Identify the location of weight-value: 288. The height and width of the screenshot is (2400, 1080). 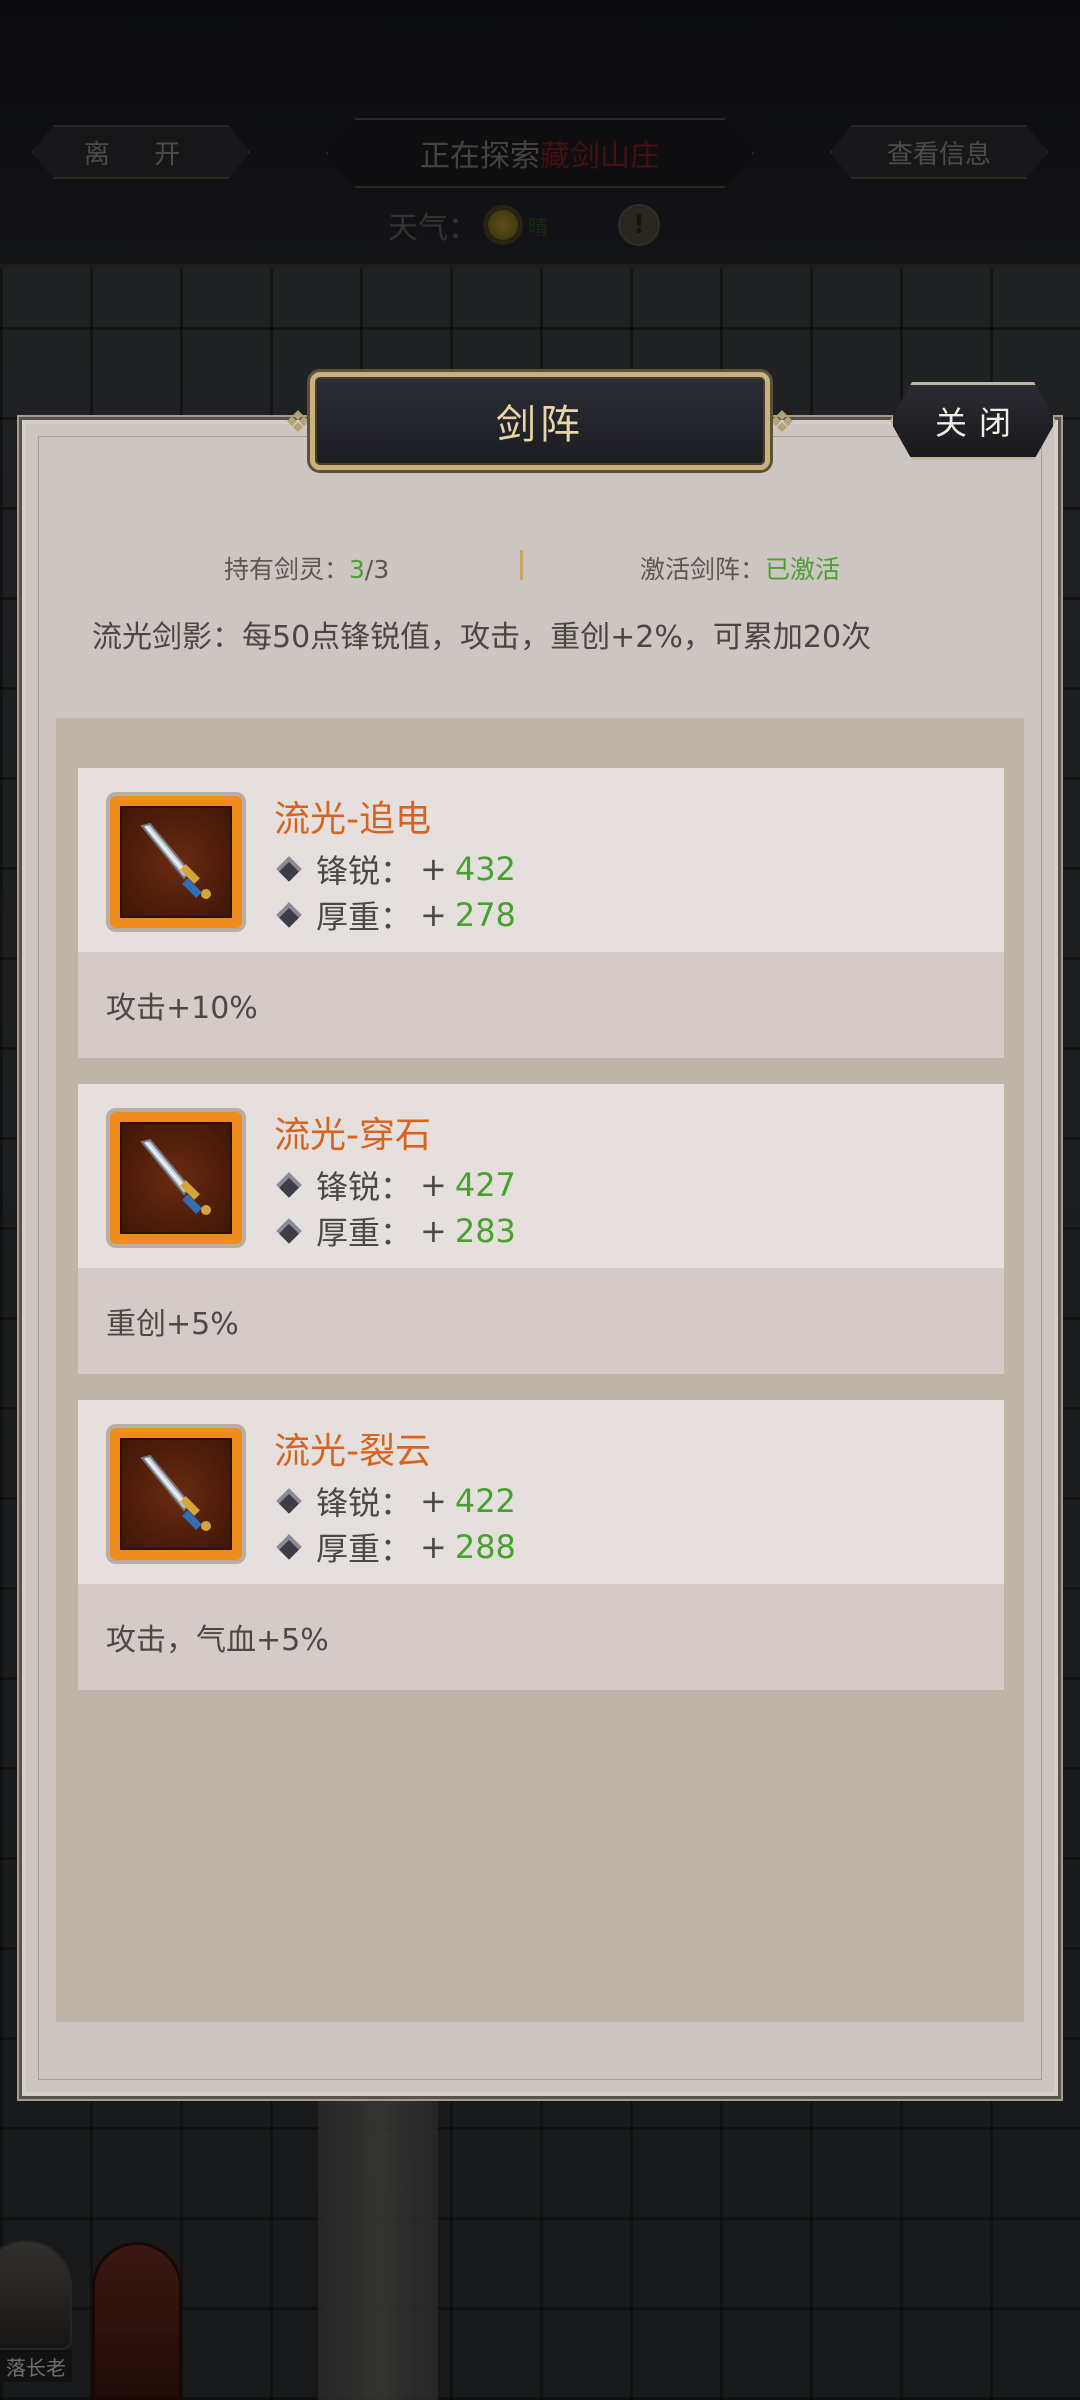
(485, 1547).